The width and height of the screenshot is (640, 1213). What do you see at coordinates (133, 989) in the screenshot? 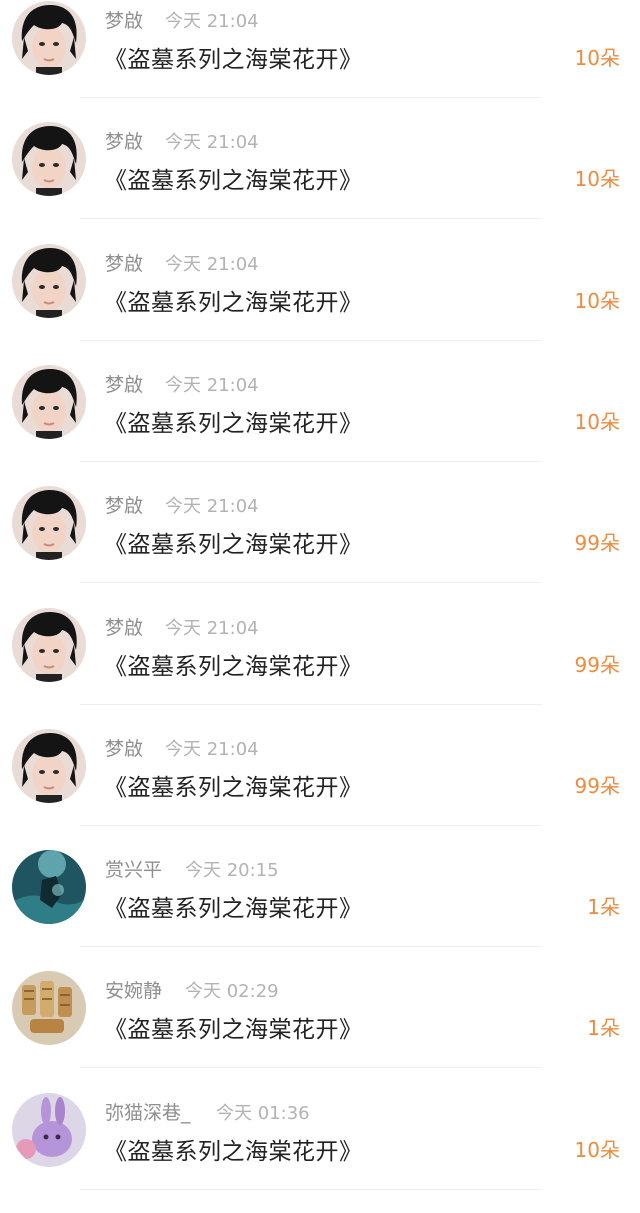
I see `user-name: 安婉静` at bounding box center [133, 989].